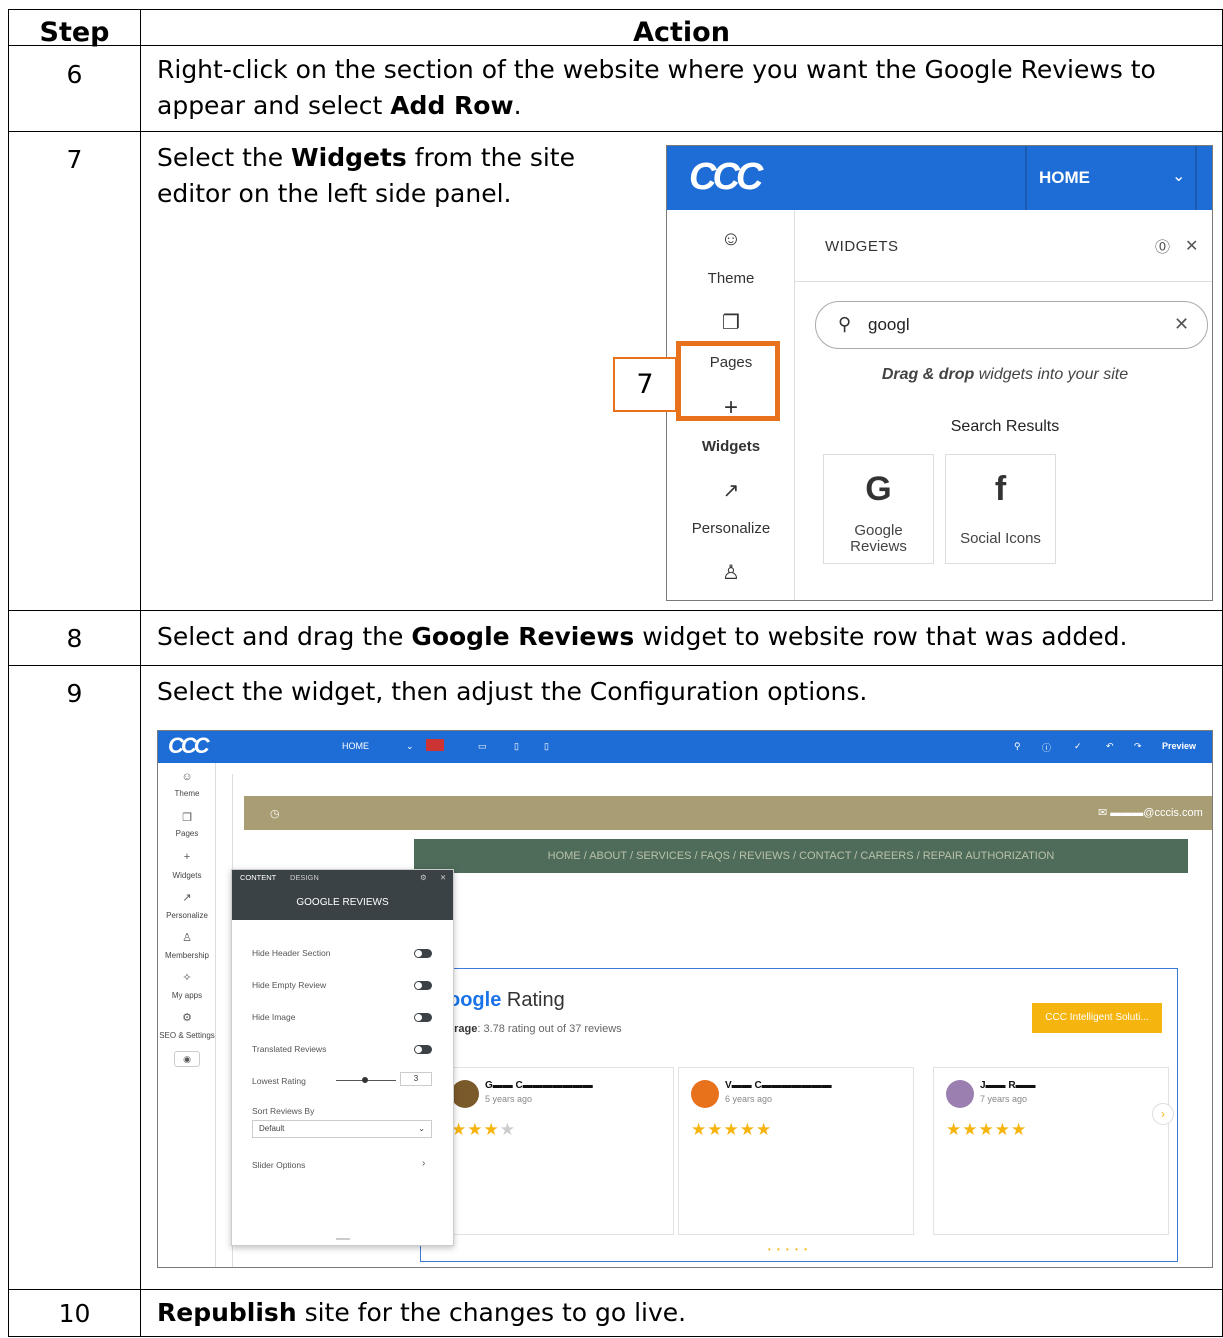  Describe the element at coordinates (788, 1249) in the screenshot. I see `slider-dots: • • • • •` at that location.